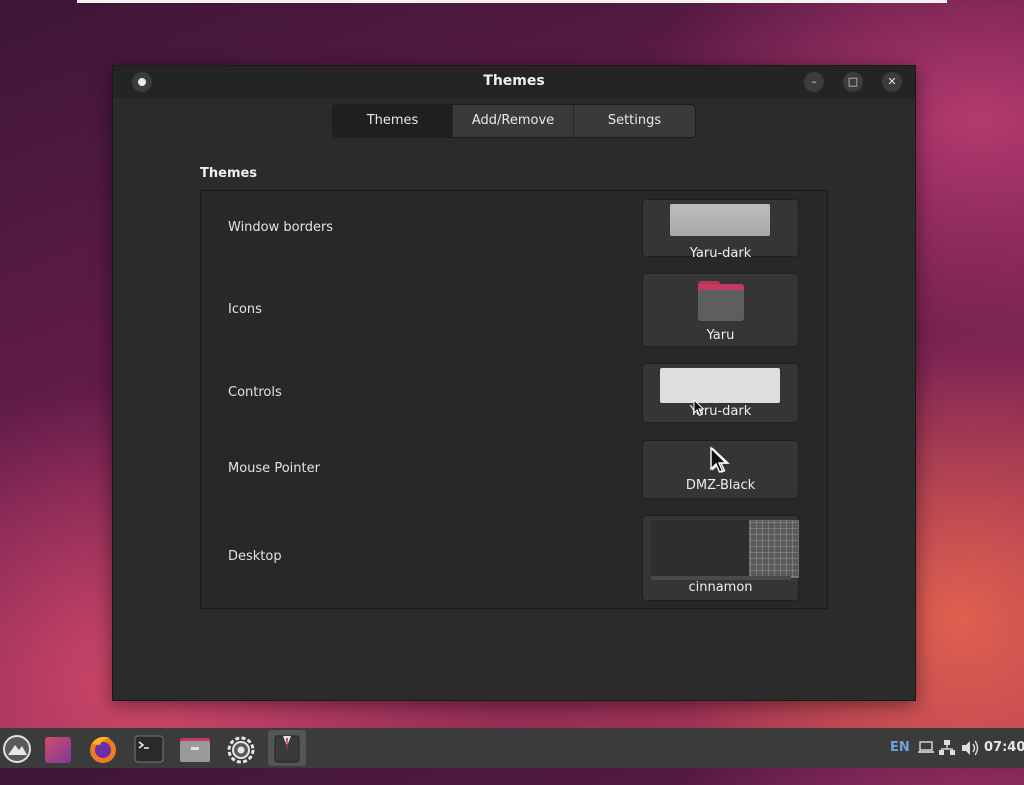 The height and width of the screenshot is (785, 1024). I want to click on app-store-icon, so click(58, 750).